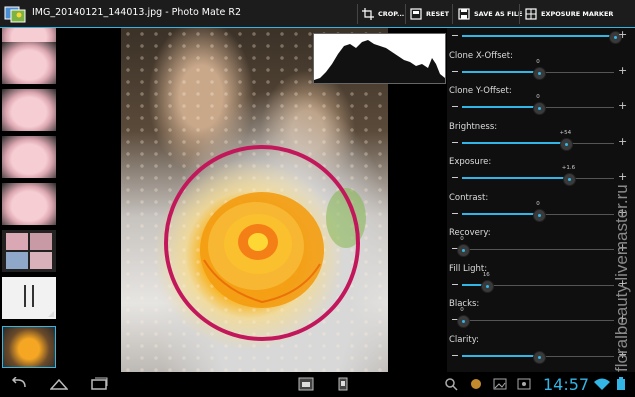  Describe the element at coordinates (565, 132) in the screenshot. I see `slider-value: +54` at that location.